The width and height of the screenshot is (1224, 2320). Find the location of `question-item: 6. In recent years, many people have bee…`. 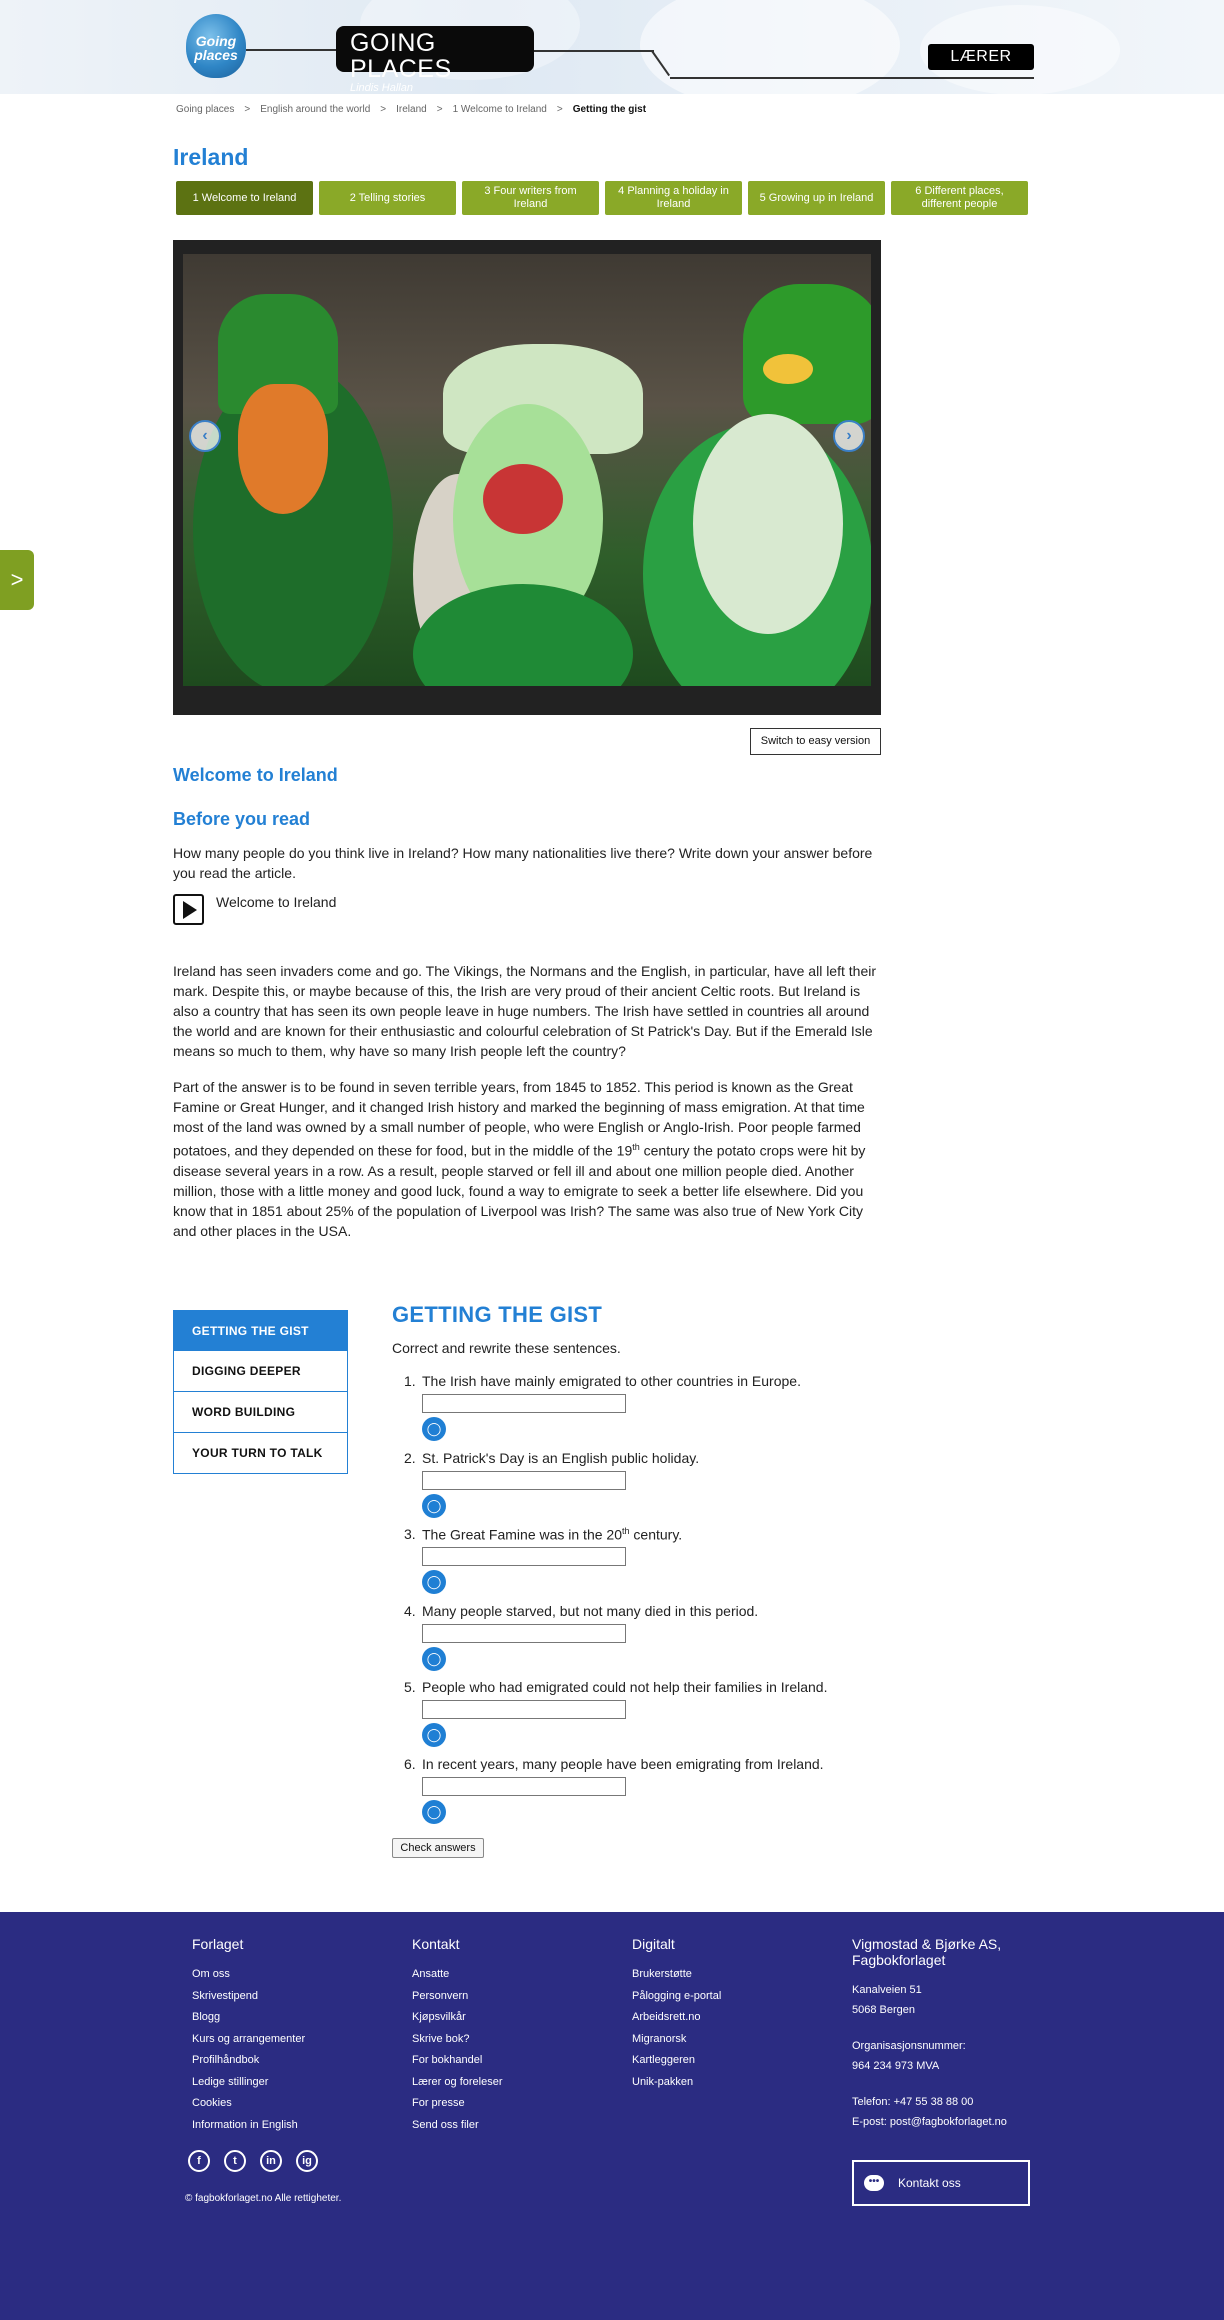

question-item: 6. In recent years, many people have bee… is located at coordinates (644, 1793).